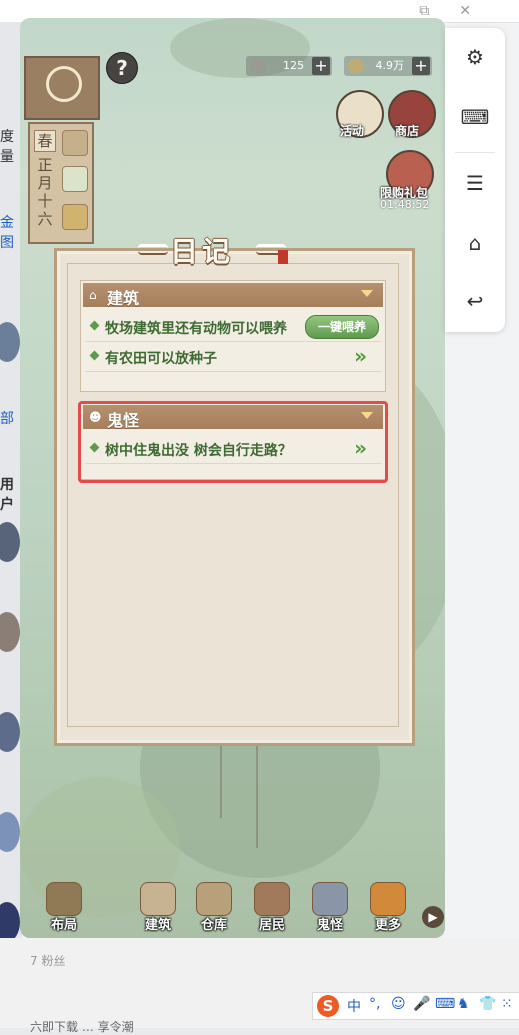  I want to click on nav-label: 居民, so click(271, 925).